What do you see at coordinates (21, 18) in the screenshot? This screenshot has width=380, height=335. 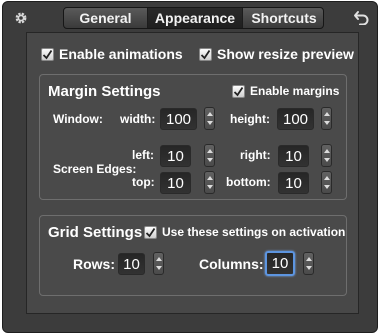 I see `gear-icon` at bounding box center [21, 18].